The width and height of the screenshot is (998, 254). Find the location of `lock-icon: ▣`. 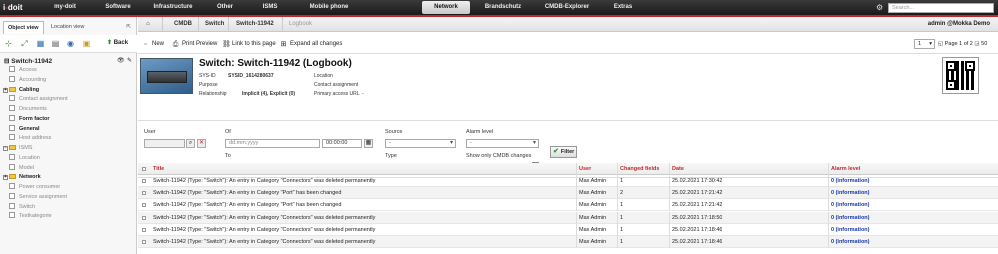

lock-icon: ▣ is located at coordinates (86, 43).